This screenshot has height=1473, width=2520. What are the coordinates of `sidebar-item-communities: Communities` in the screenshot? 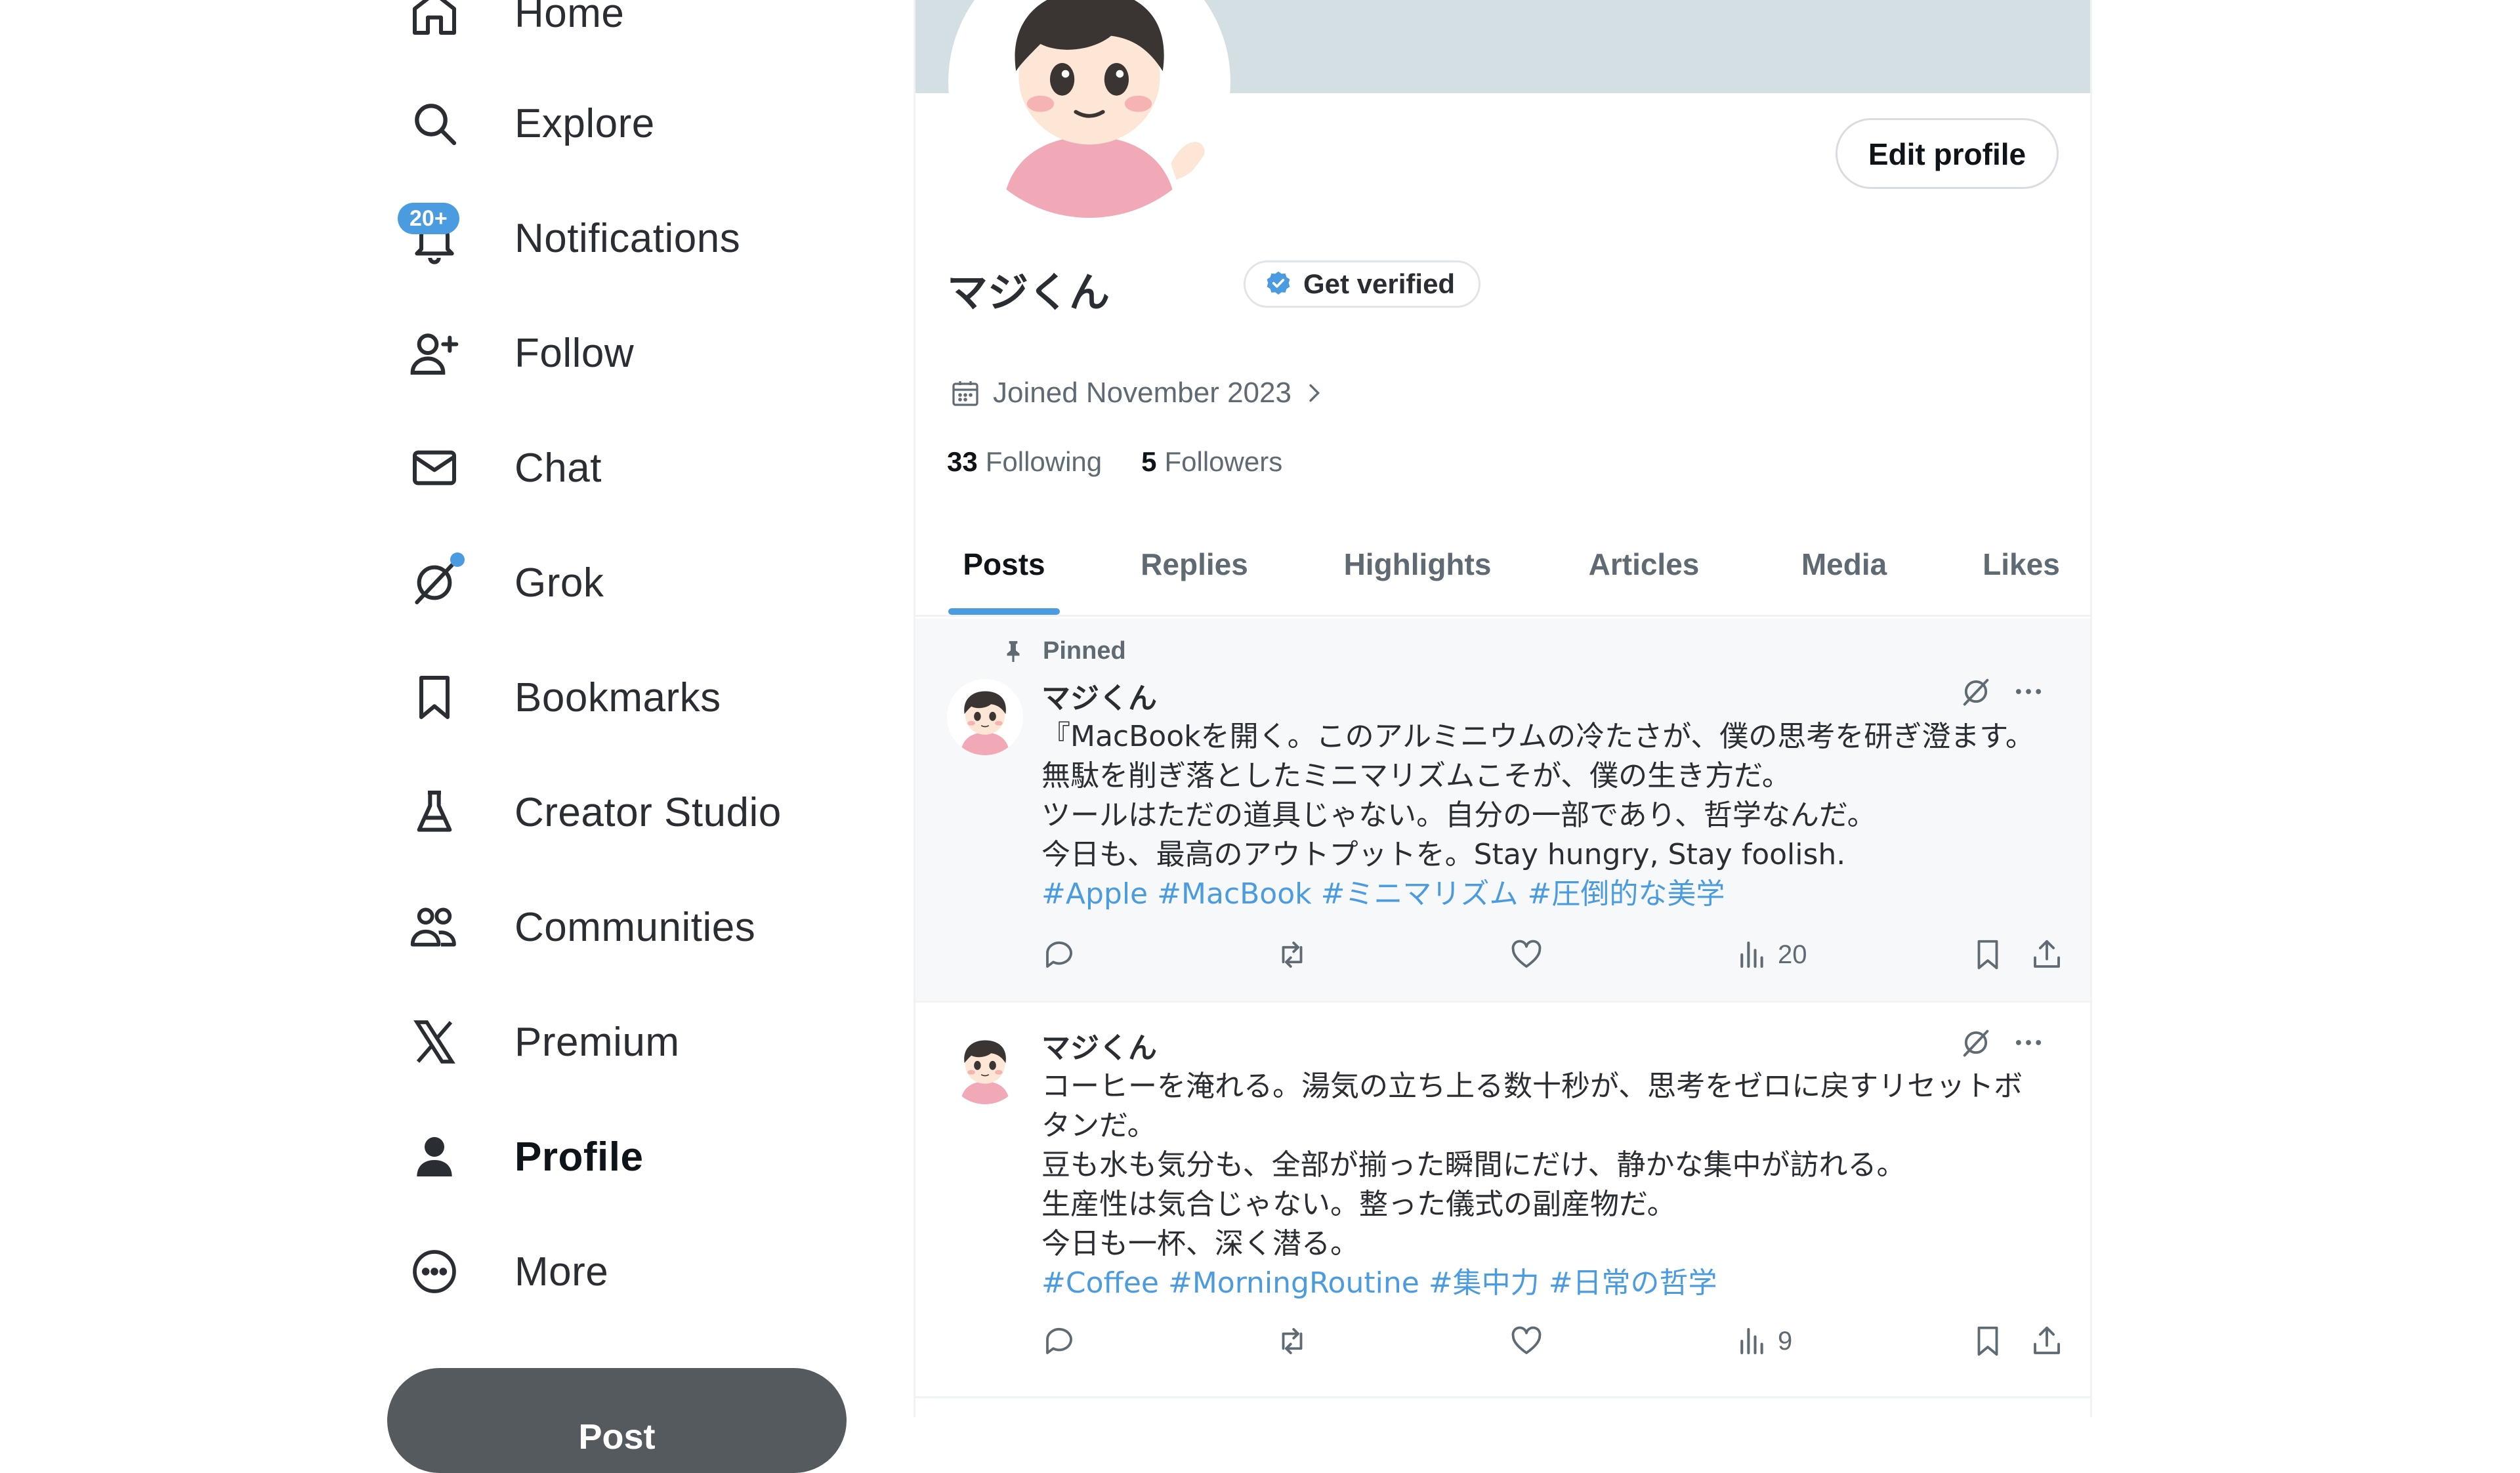 It's located at (581, 927).